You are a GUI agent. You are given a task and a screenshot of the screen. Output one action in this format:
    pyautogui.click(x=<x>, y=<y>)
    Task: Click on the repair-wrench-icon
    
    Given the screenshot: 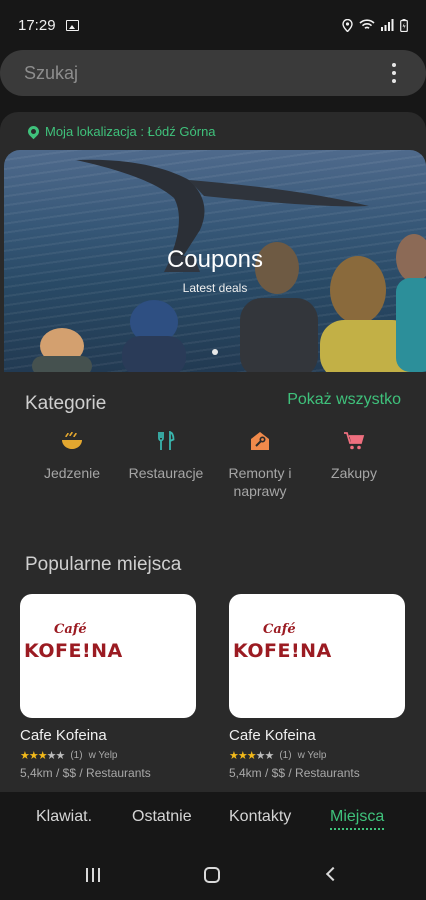 What is the action you would take?
    pyautogui.click(x=260, y=441)
    